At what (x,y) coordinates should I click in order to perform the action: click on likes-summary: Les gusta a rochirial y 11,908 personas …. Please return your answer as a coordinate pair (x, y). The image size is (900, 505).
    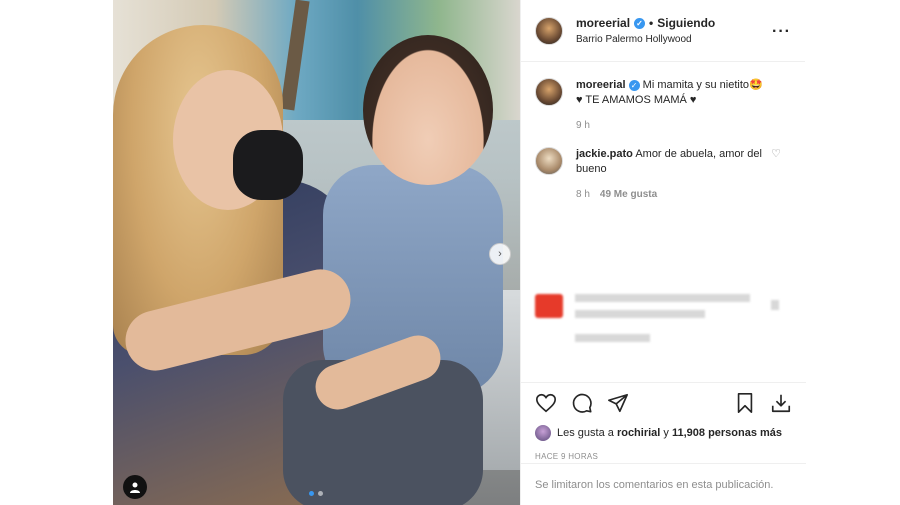
    Looking at the image, I should click on (663, 433).